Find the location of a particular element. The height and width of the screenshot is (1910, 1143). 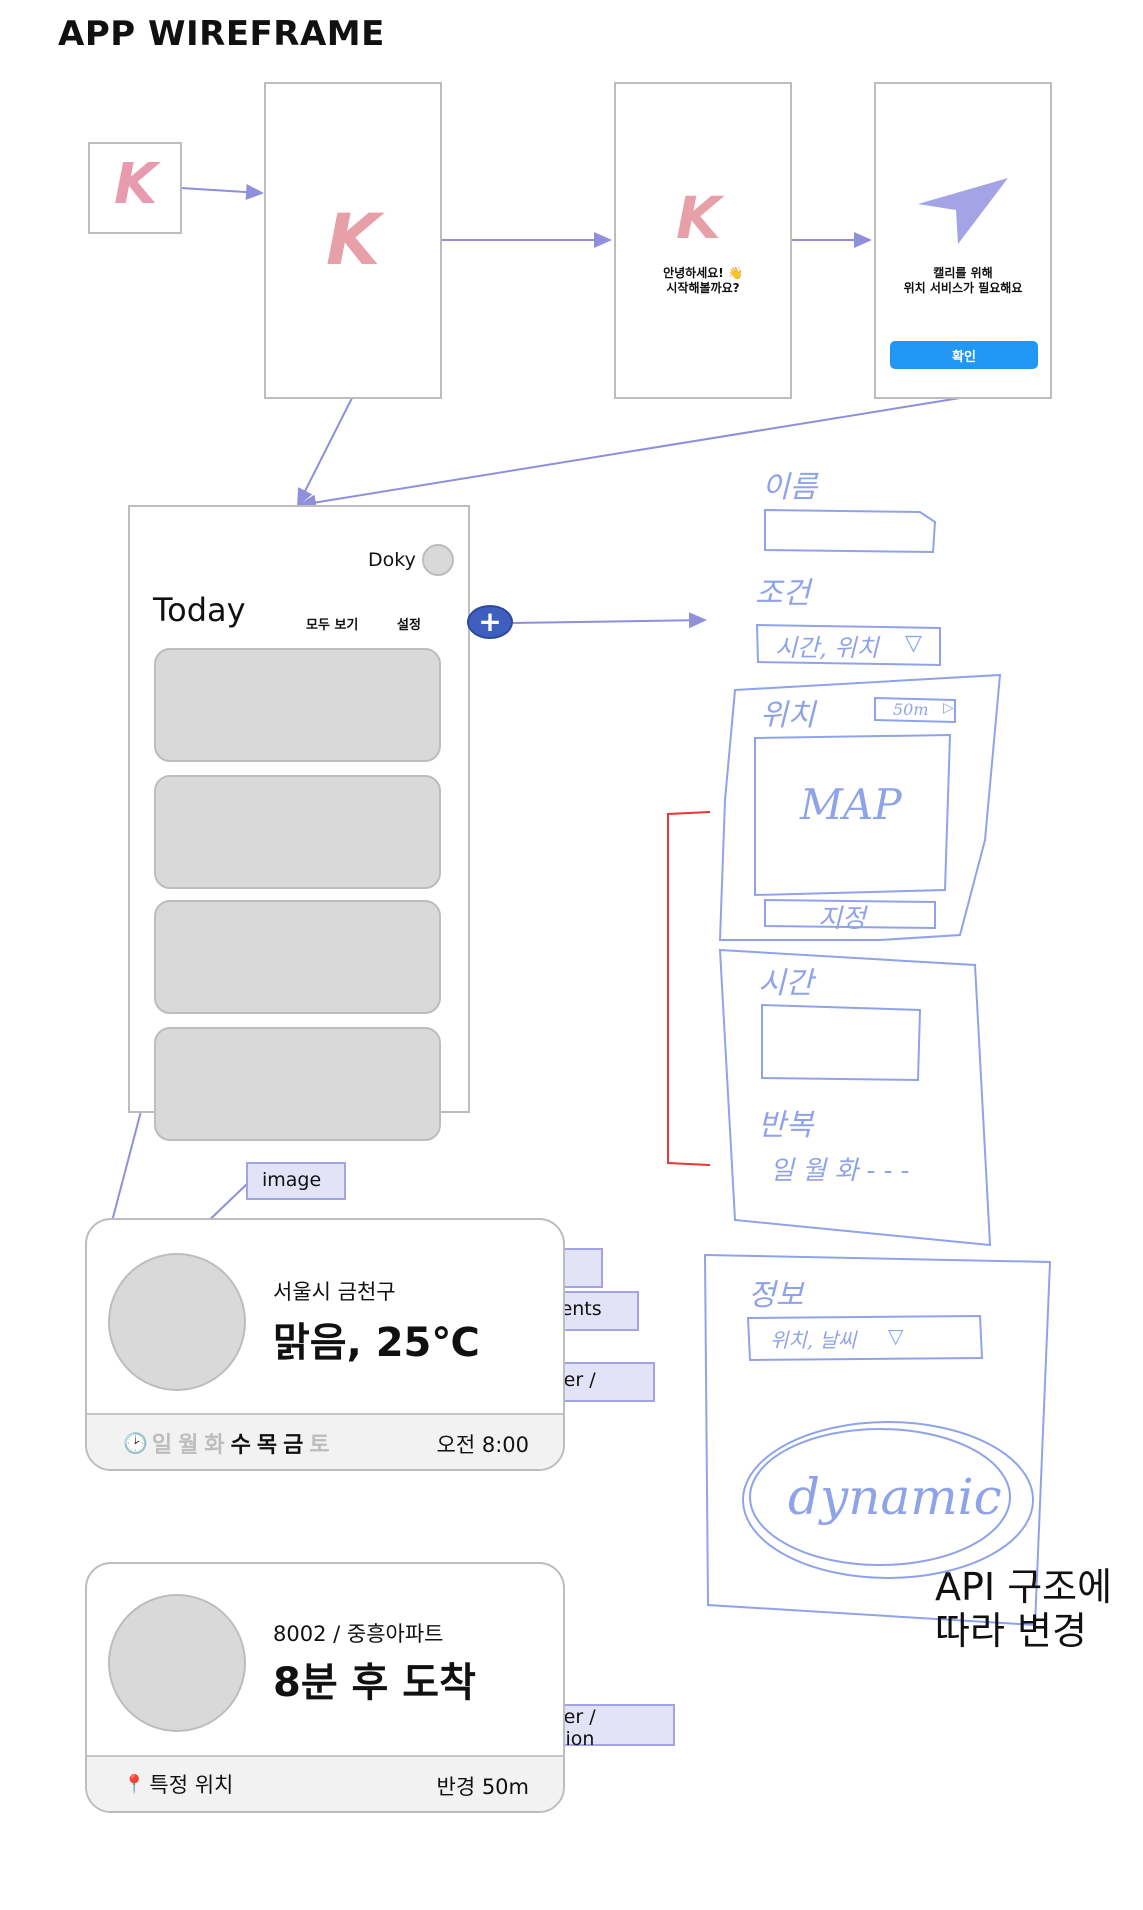

time-trigger-card: 서울시 금천구 맑음, 25℃ 🕑 일 월 화 수 목 금 토 오전 8:00 is located at coordinates (325, 1344).